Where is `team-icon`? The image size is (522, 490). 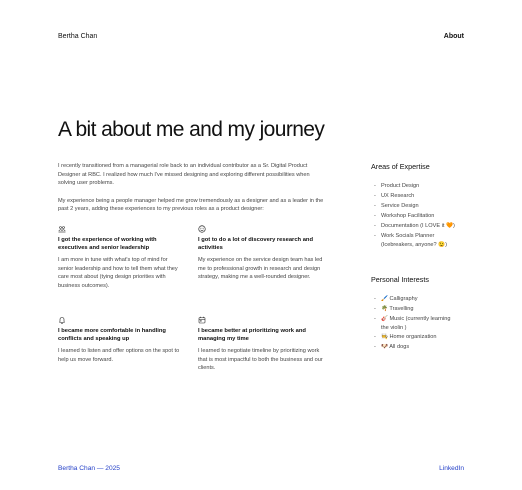 team-icon is located at coordinates (62, 229).